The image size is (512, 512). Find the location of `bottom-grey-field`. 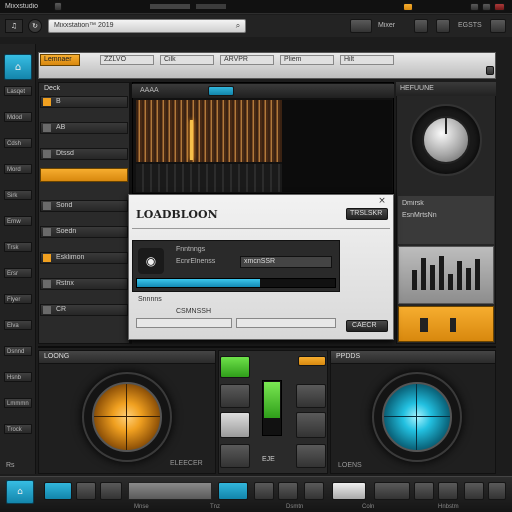

bottom-grey-field is located at coordinates (170, 491).